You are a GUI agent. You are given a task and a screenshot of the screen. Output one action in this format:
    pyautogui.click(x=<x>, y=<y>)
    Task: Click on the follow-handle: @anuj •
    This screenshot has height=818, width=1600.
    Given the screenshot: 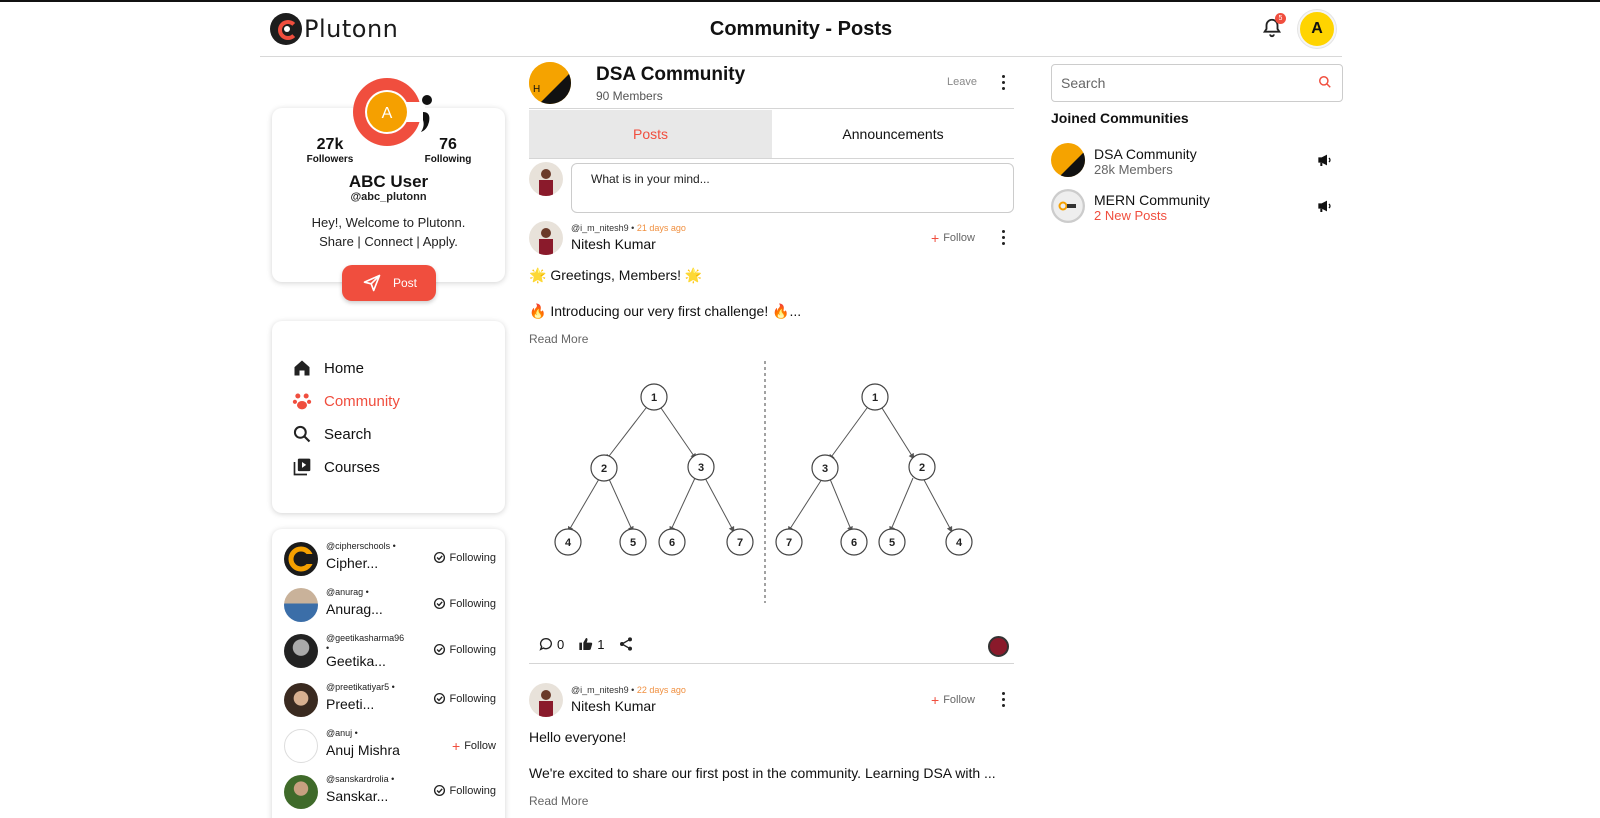 What is the action you would take?
    pyautogui.click(x=342, y=733)
    